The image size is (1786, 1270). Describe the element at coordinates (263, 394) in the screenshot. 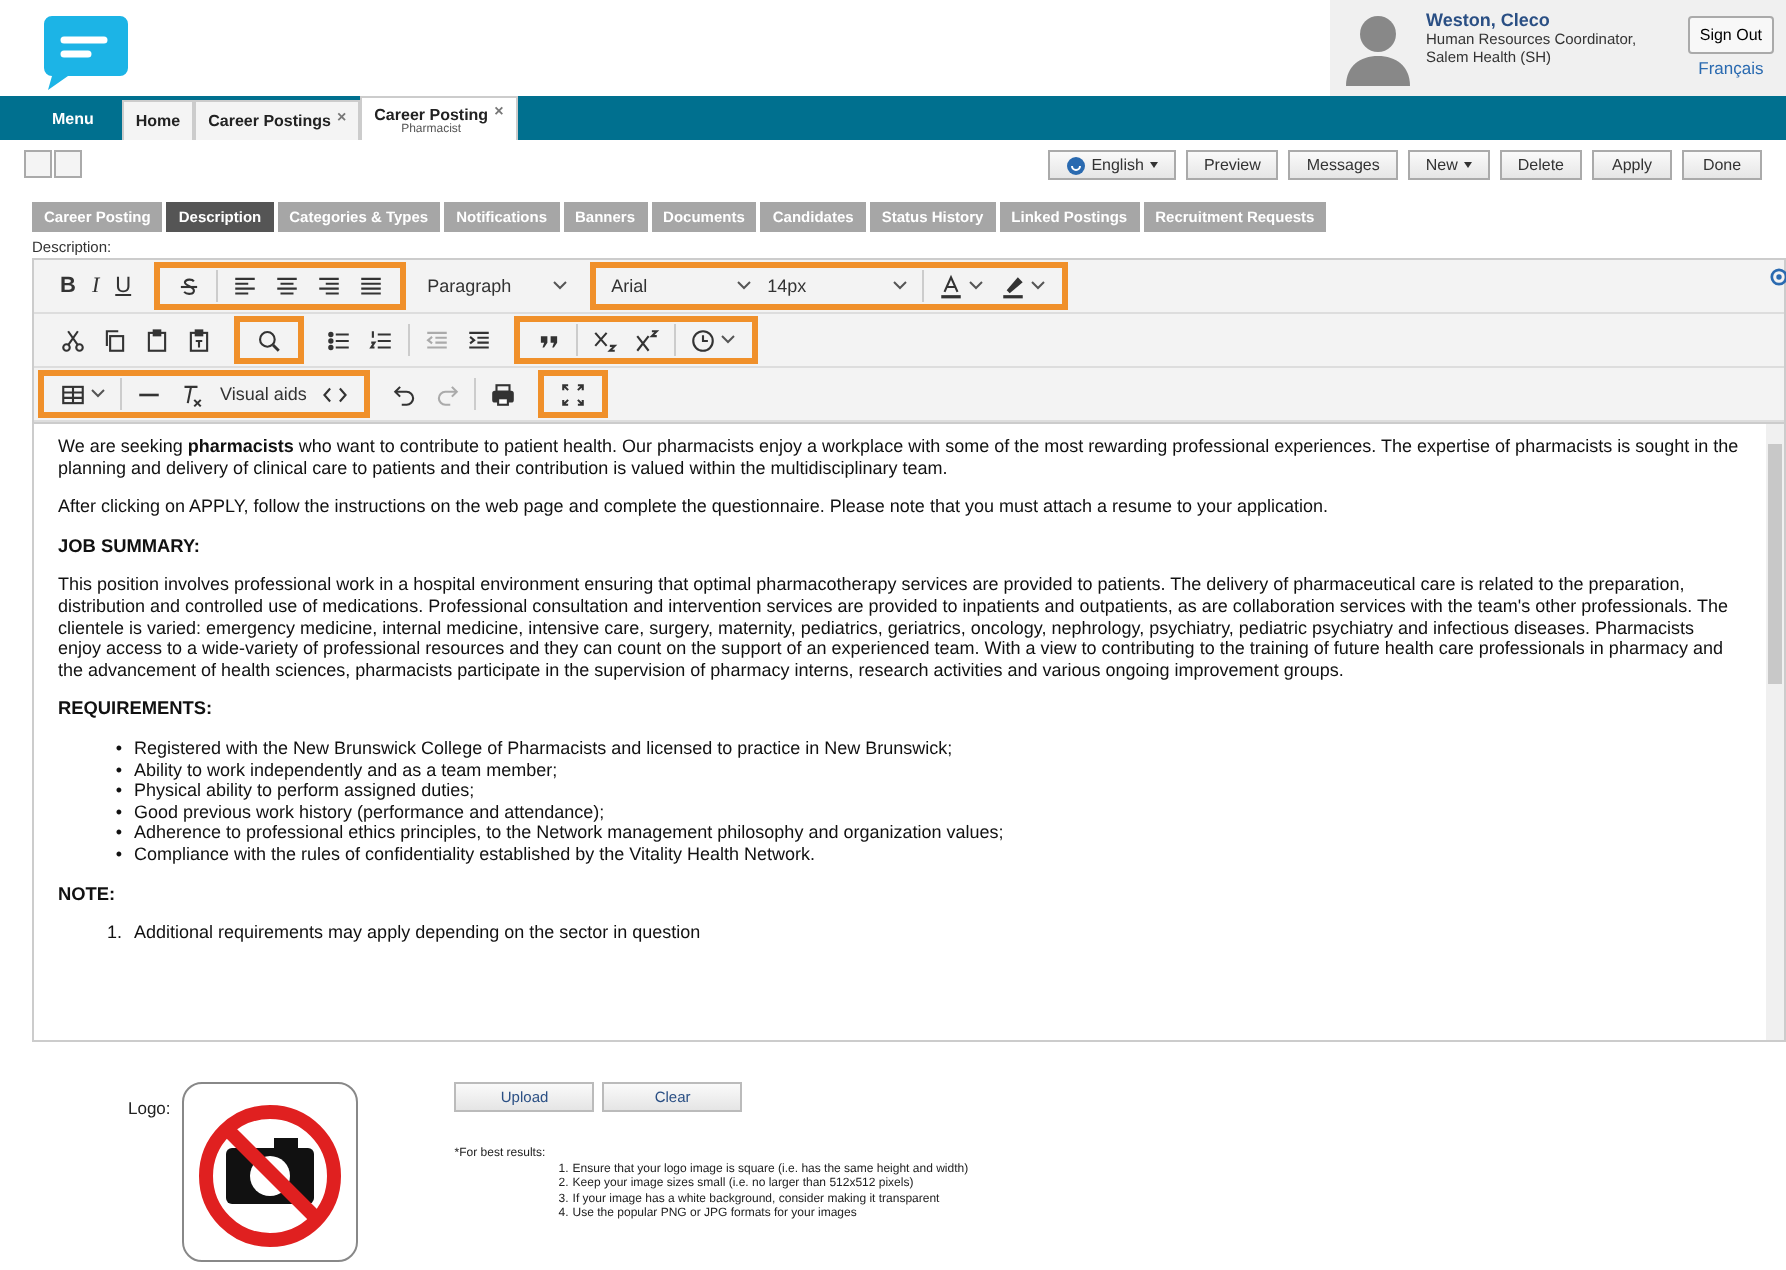

I see `visual-aids-button: Visual aids` at that location.